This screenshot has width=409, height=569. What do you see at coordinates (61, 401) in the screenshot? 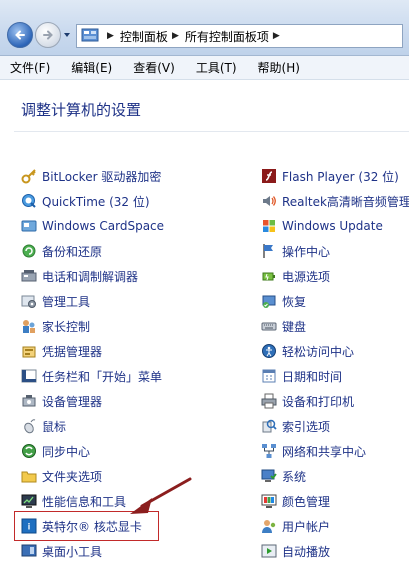
I see `cp-item-device-manager: 设备管理器` at bounding box center [61, 401].